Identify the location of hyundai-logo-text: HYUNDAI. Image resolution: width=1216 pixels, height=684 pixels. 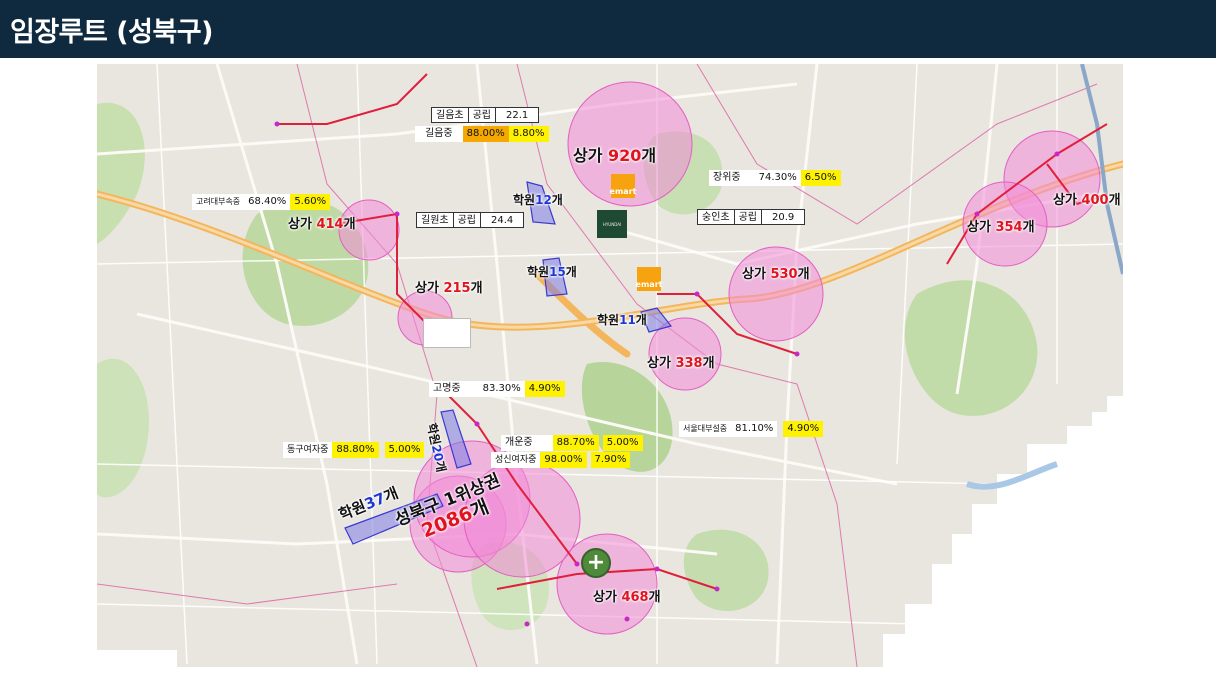
(612, 224).